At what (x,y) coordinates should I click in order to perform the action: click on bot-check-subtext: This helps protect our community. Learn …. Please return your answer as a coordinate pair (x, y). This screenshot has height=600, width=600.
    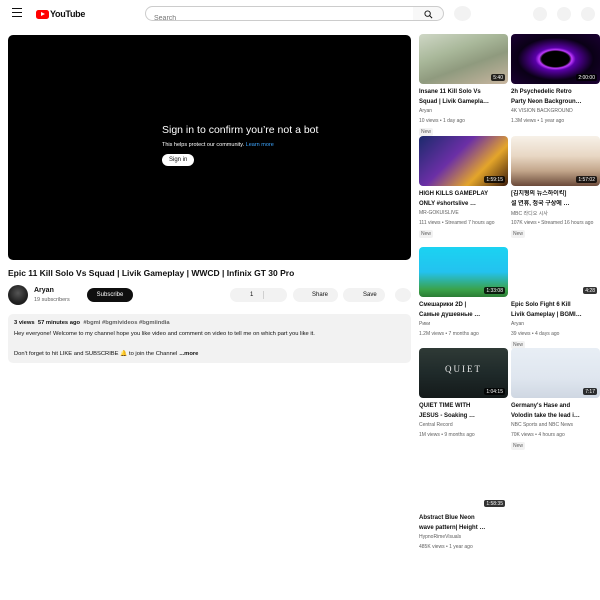
    Looking at the image, I should click on (240, 145).